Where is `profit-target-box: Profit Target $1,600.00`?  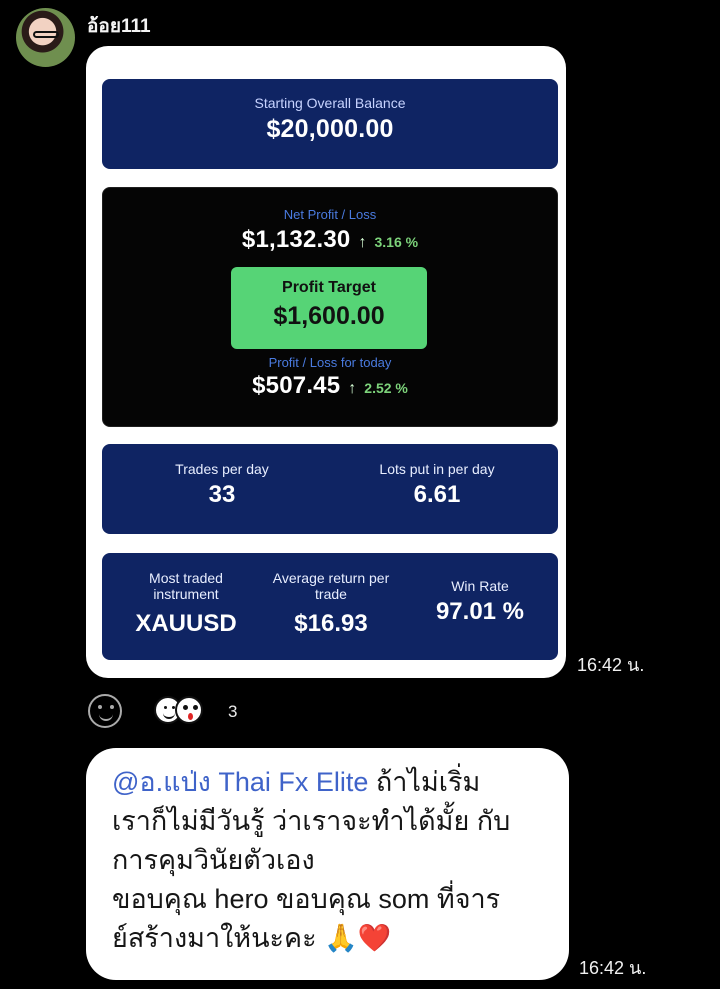
profit-target-box: Profit Target $1,600.00 is located at coordinates (329, 308).